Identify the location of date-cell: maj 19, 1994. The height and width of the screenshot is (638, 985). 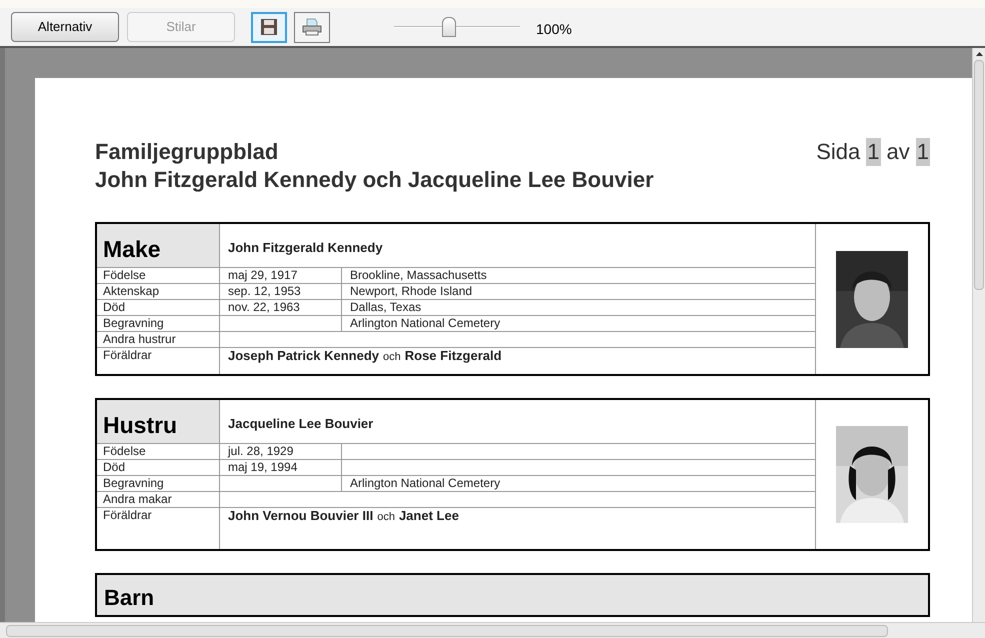
(281, 467).